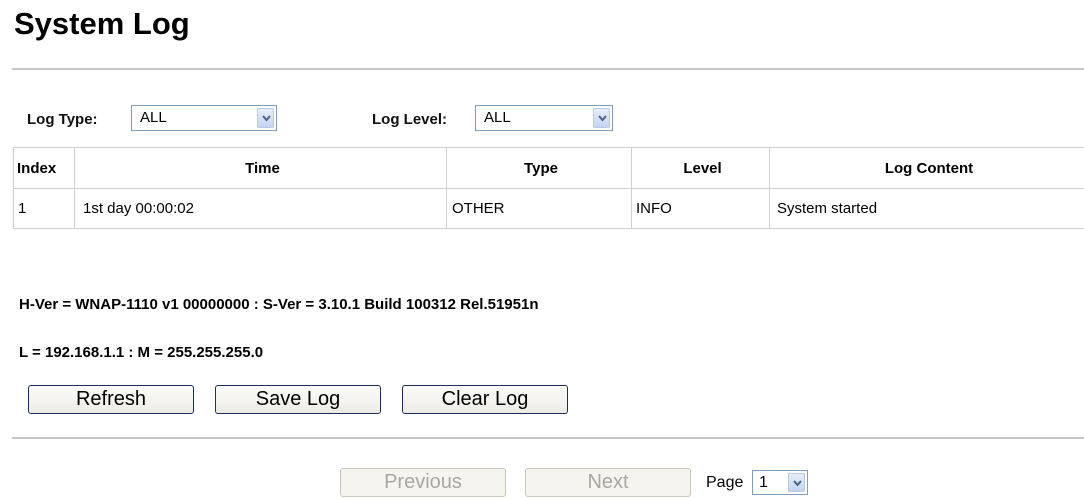 The height and width of the screenshot is (499, 1084). What do you see at coordinates (763, 482) in the screenshot?
I see `page-select-value: 1` at bounding box center [763, 482].